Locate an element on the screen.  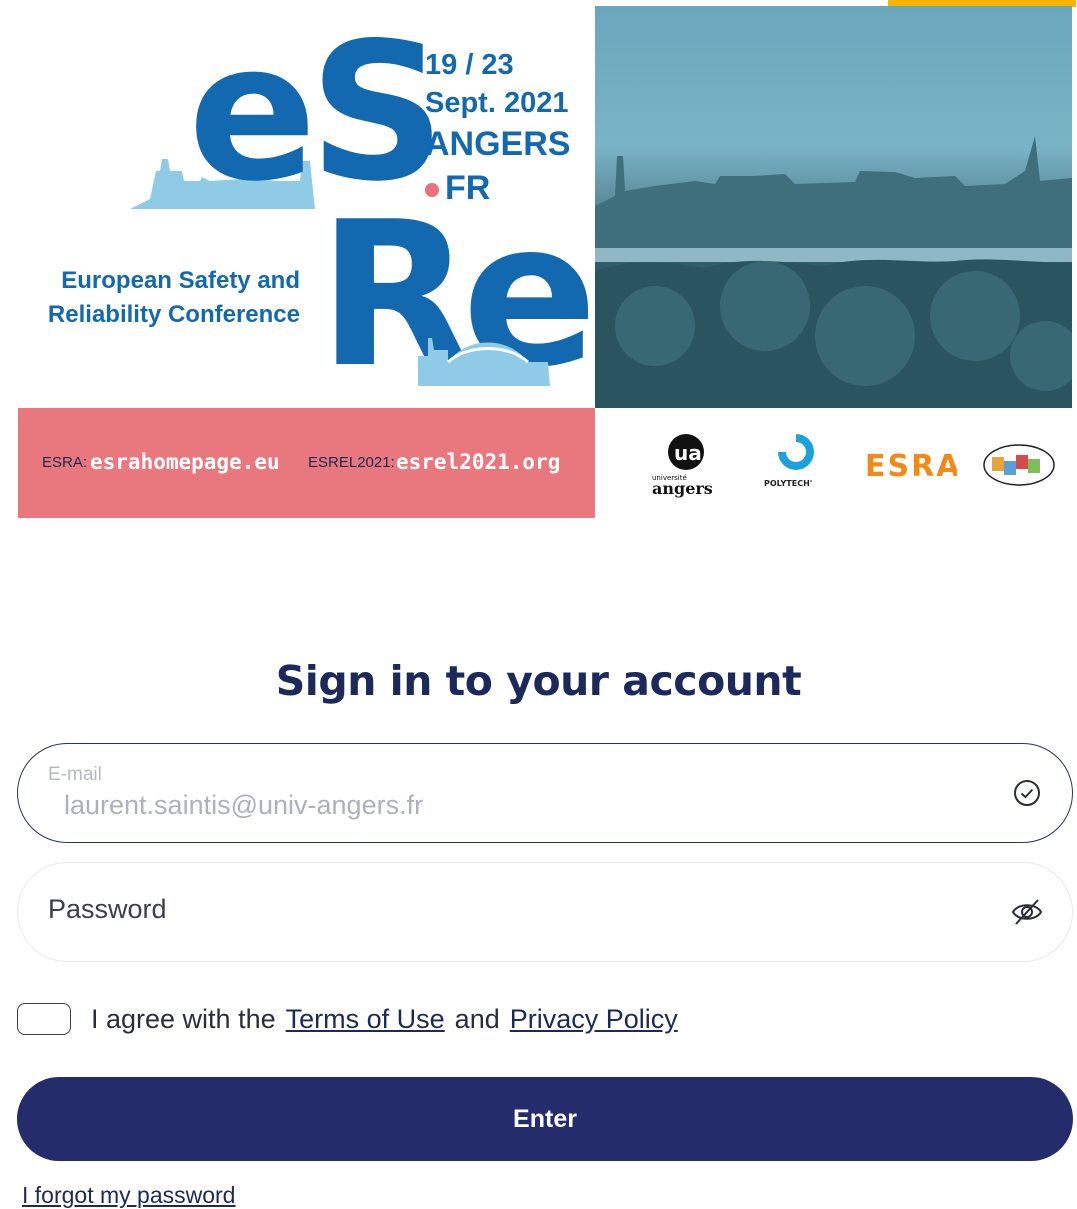
agree-prefix: I agree with the is located at coordinates (183, 1018).